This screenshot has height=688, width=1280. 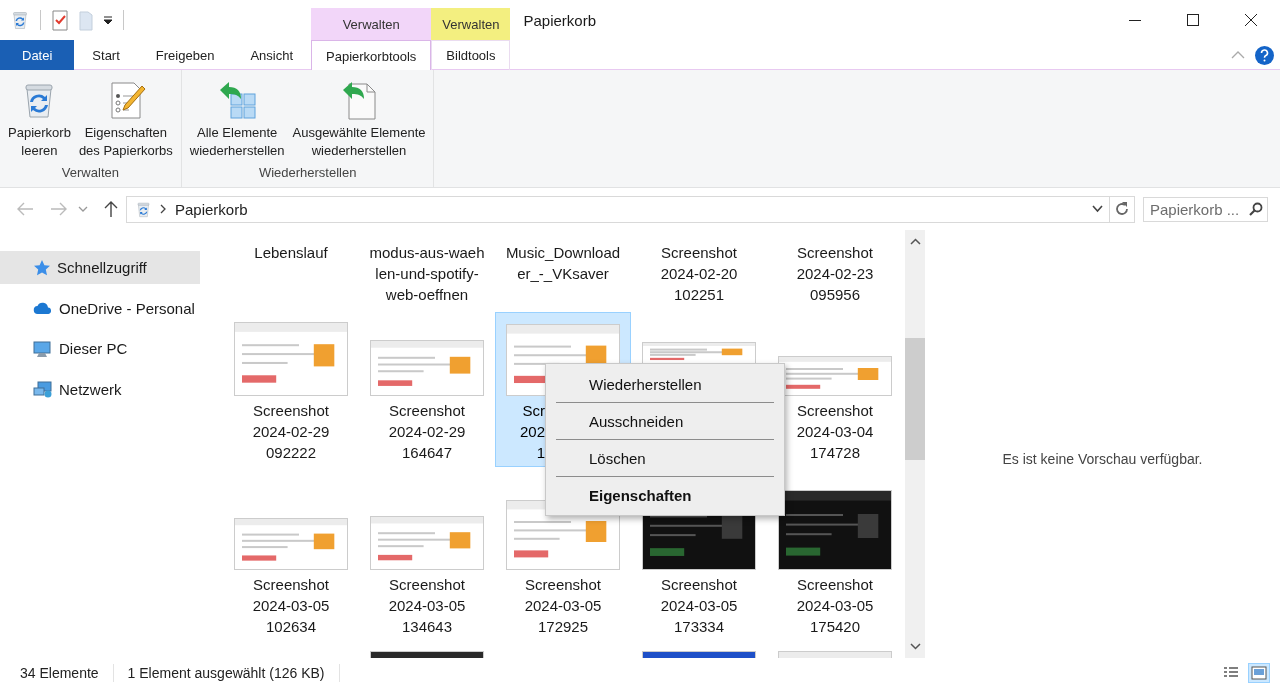 I want to click on selection-info: 1 Element ausgewählt (126 KB), so click(x=226, y=673).